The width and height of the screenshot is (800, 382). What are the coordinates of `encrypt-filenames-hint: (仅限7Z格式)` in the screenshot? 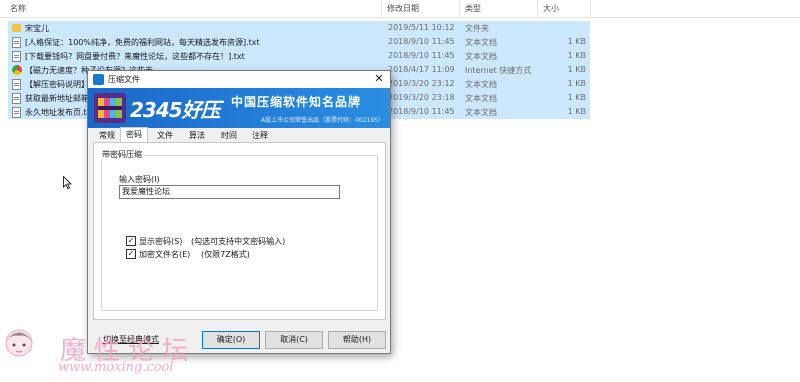 It's located at (225, 254).